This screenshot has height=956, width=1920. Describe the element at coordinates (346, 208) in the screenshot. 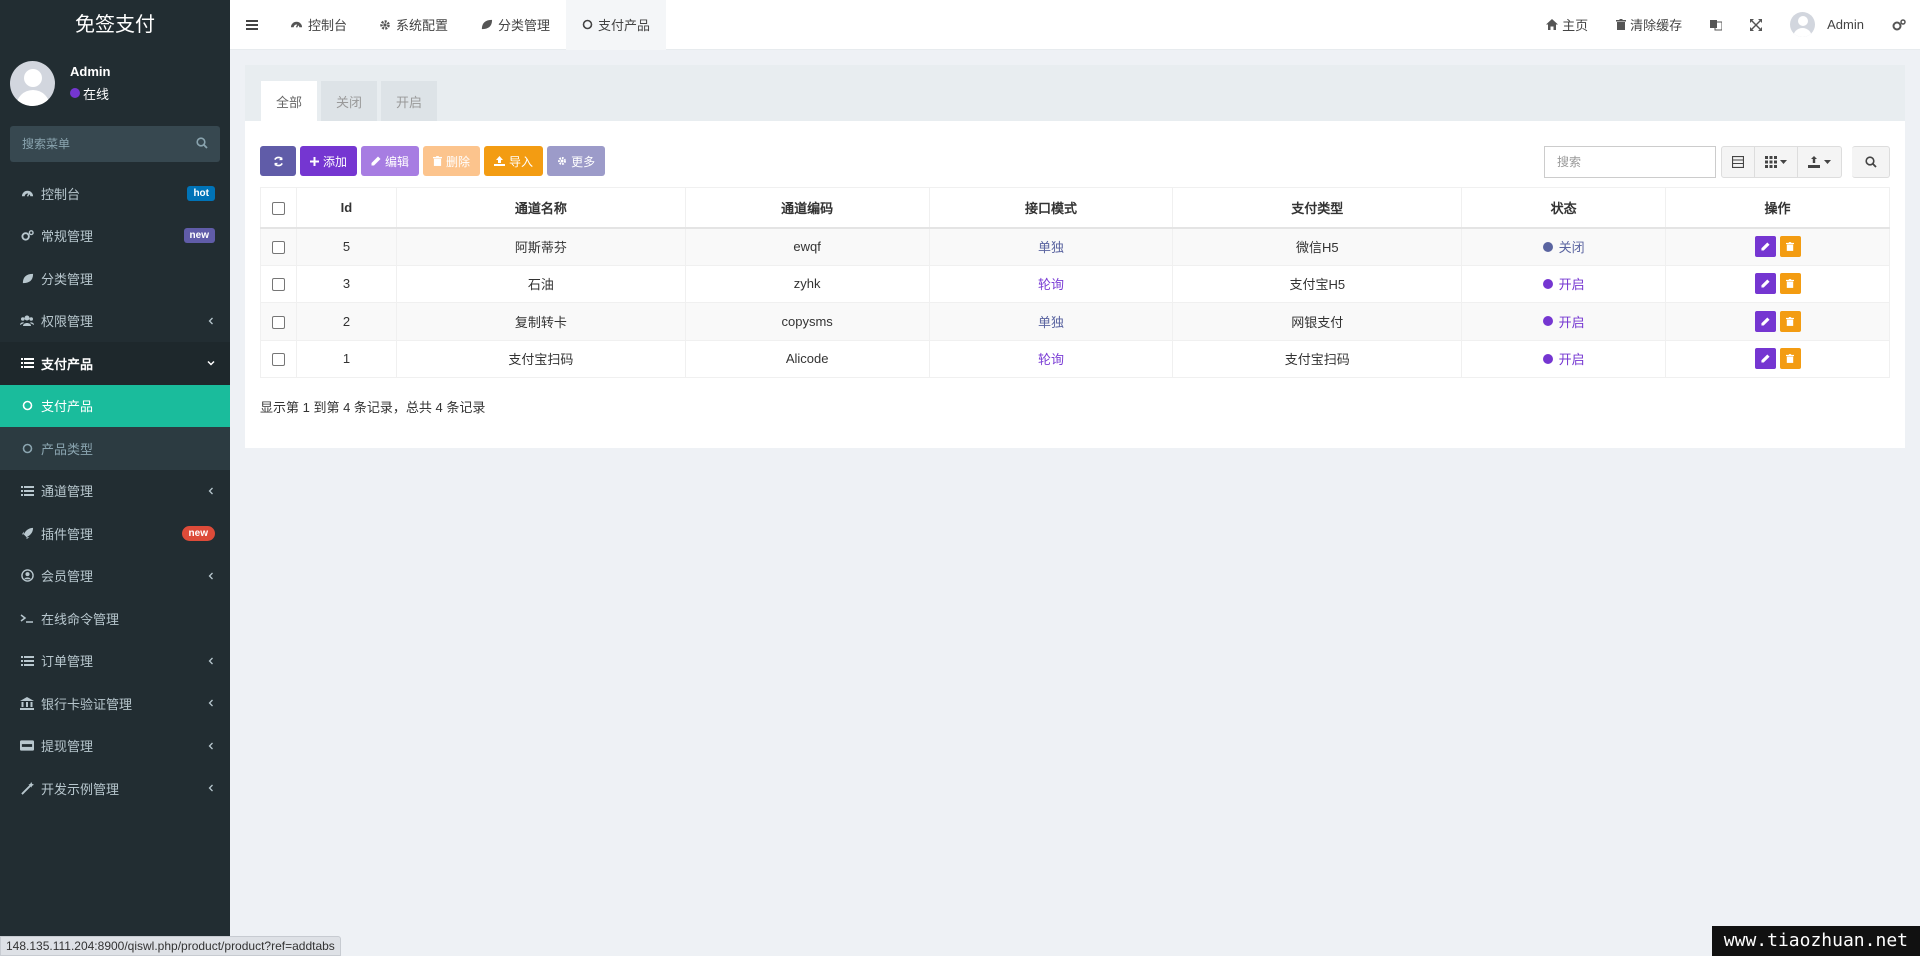

I see `column-header-id: Id` at that location.